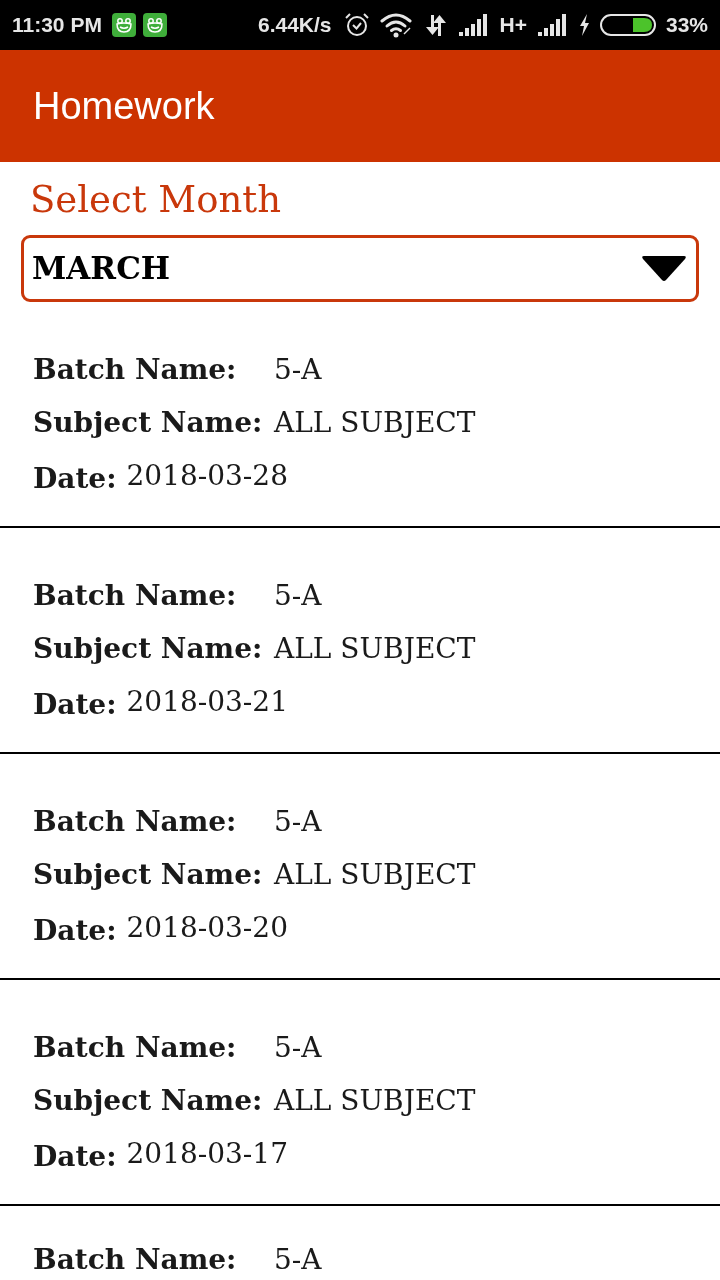 This screenshot has height=1280, width=720. Describe the element at coordinates (207, 476) in the screenshot. I see `field-value: 2018-03-28` at that location.